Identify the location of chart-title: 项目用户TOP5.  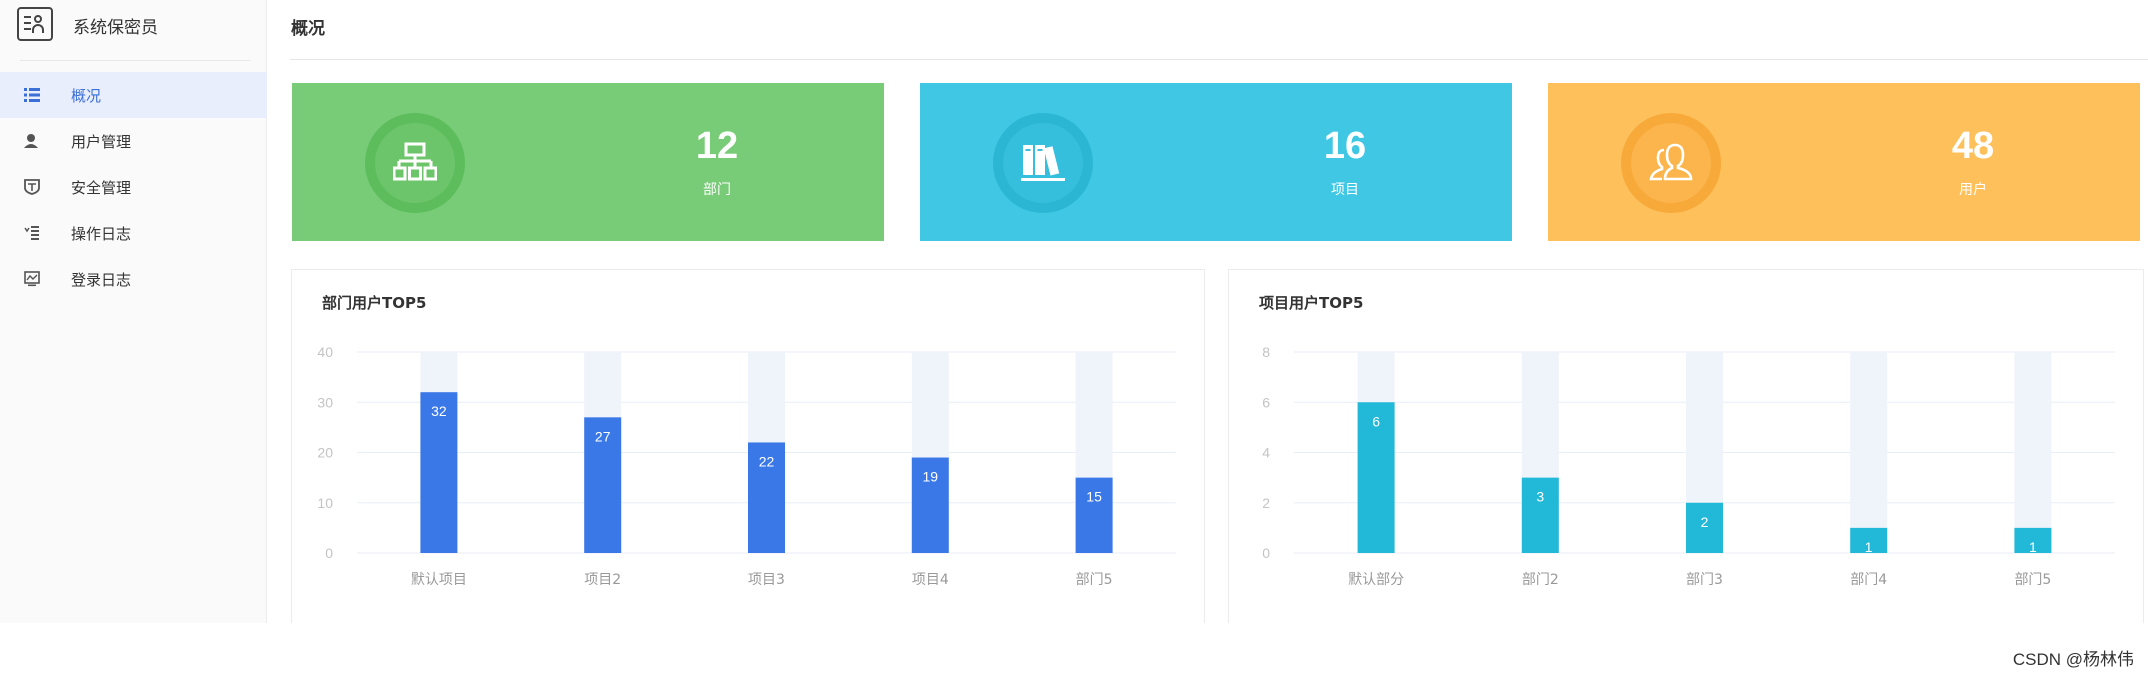
(1311, 303).